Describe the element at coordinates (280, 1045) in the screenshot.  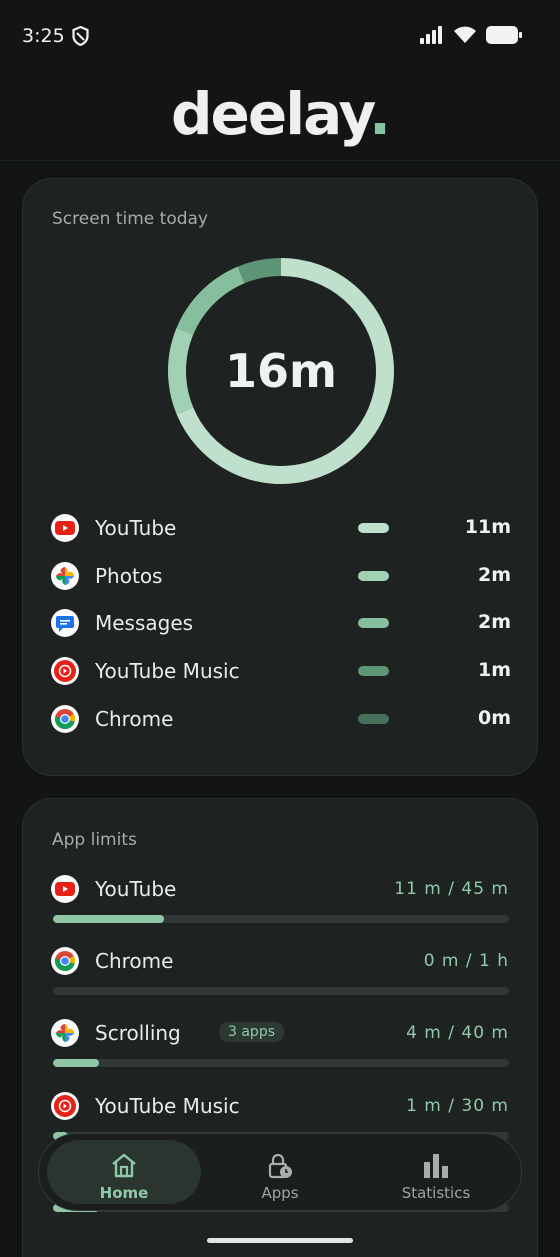
I see `limit-row: Scrolling 3 apps 4 m / 40 m` at that location.